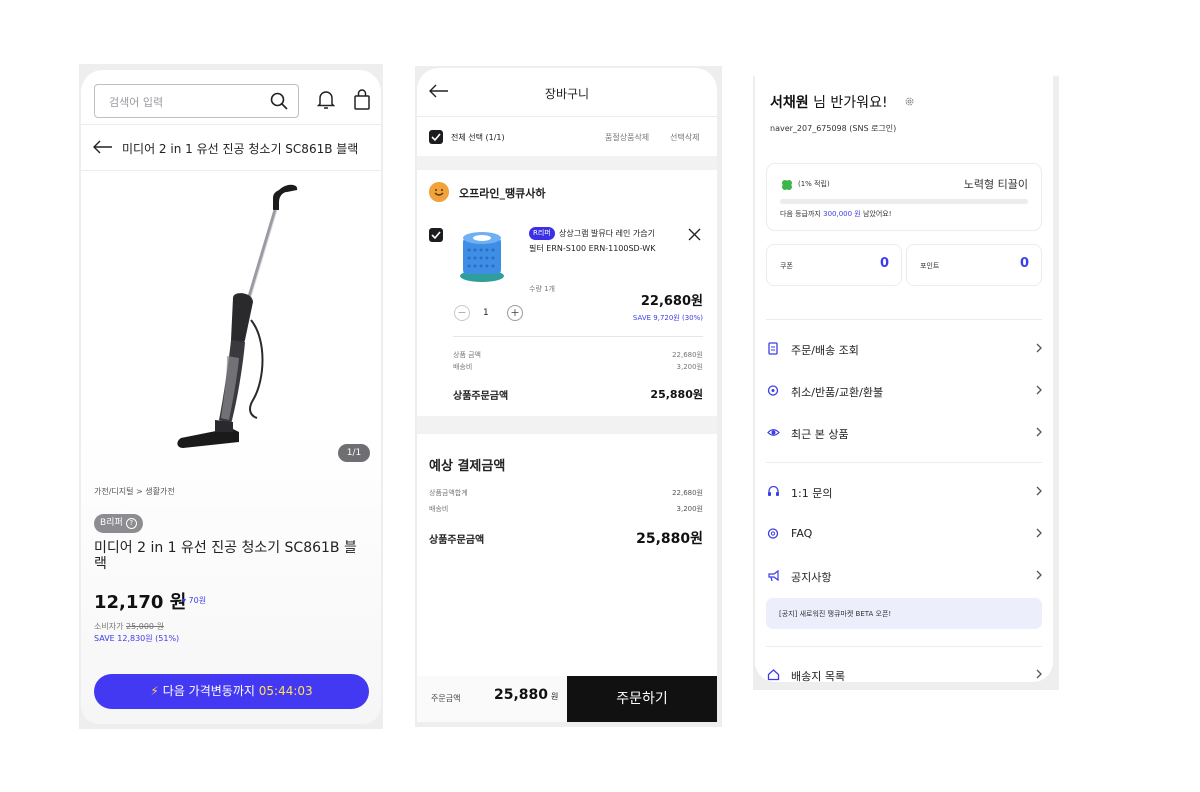  I want to click on coupon-box: 쿠폰 0, so click(834, 265).